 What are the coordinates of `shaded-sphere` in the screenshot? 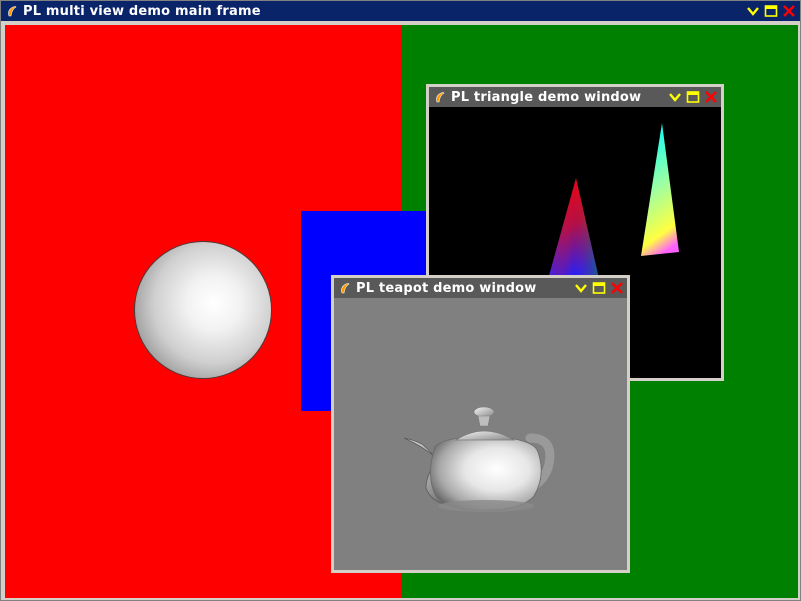 It's located at (203, 310).